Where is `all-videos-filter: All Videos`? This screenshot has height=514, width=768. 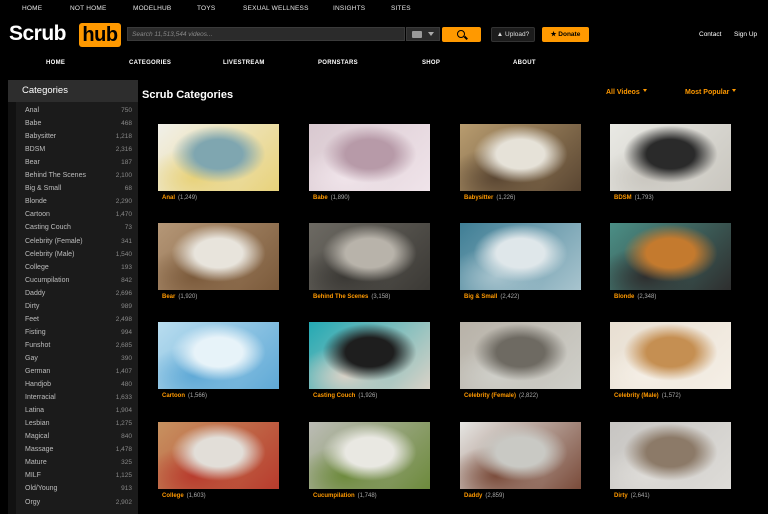
all-videos-filter: All Videos is located at coordinates (626, 92).